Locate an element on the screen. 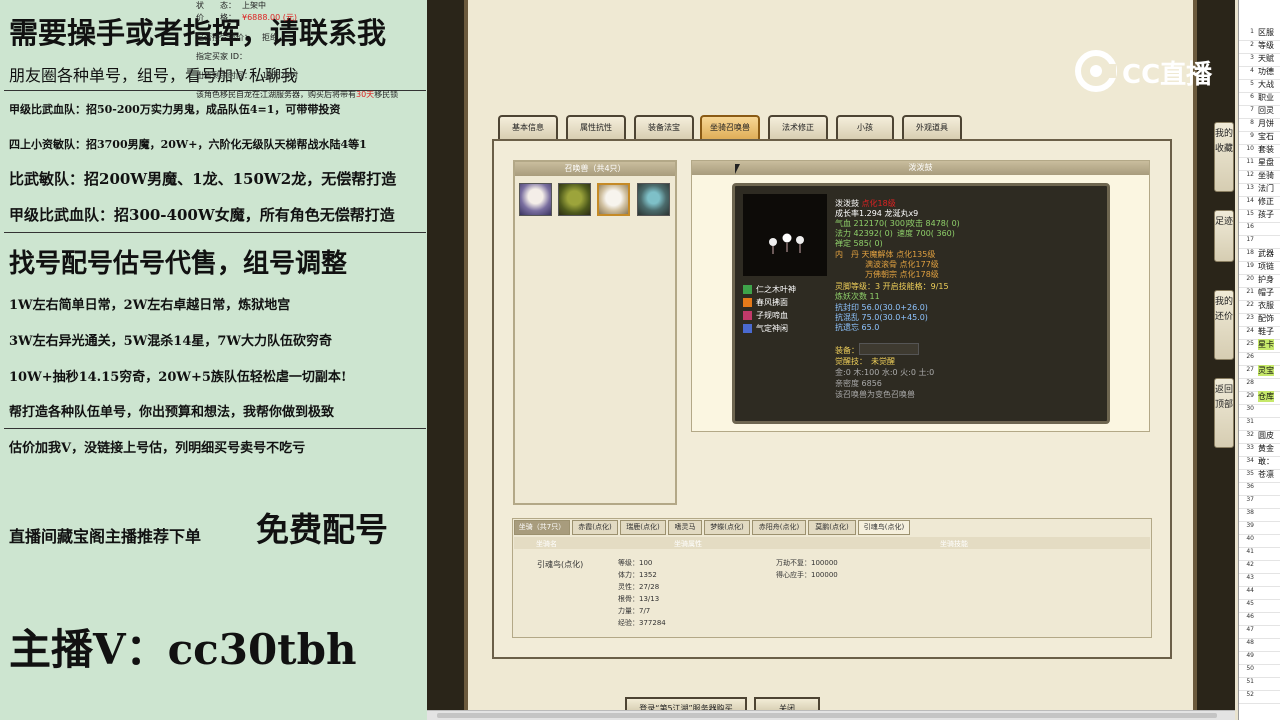 Image resolution: width=1280 pixels, height=720 pixels. sheet-cell: 套装 is located at coordinates (1266, 149).